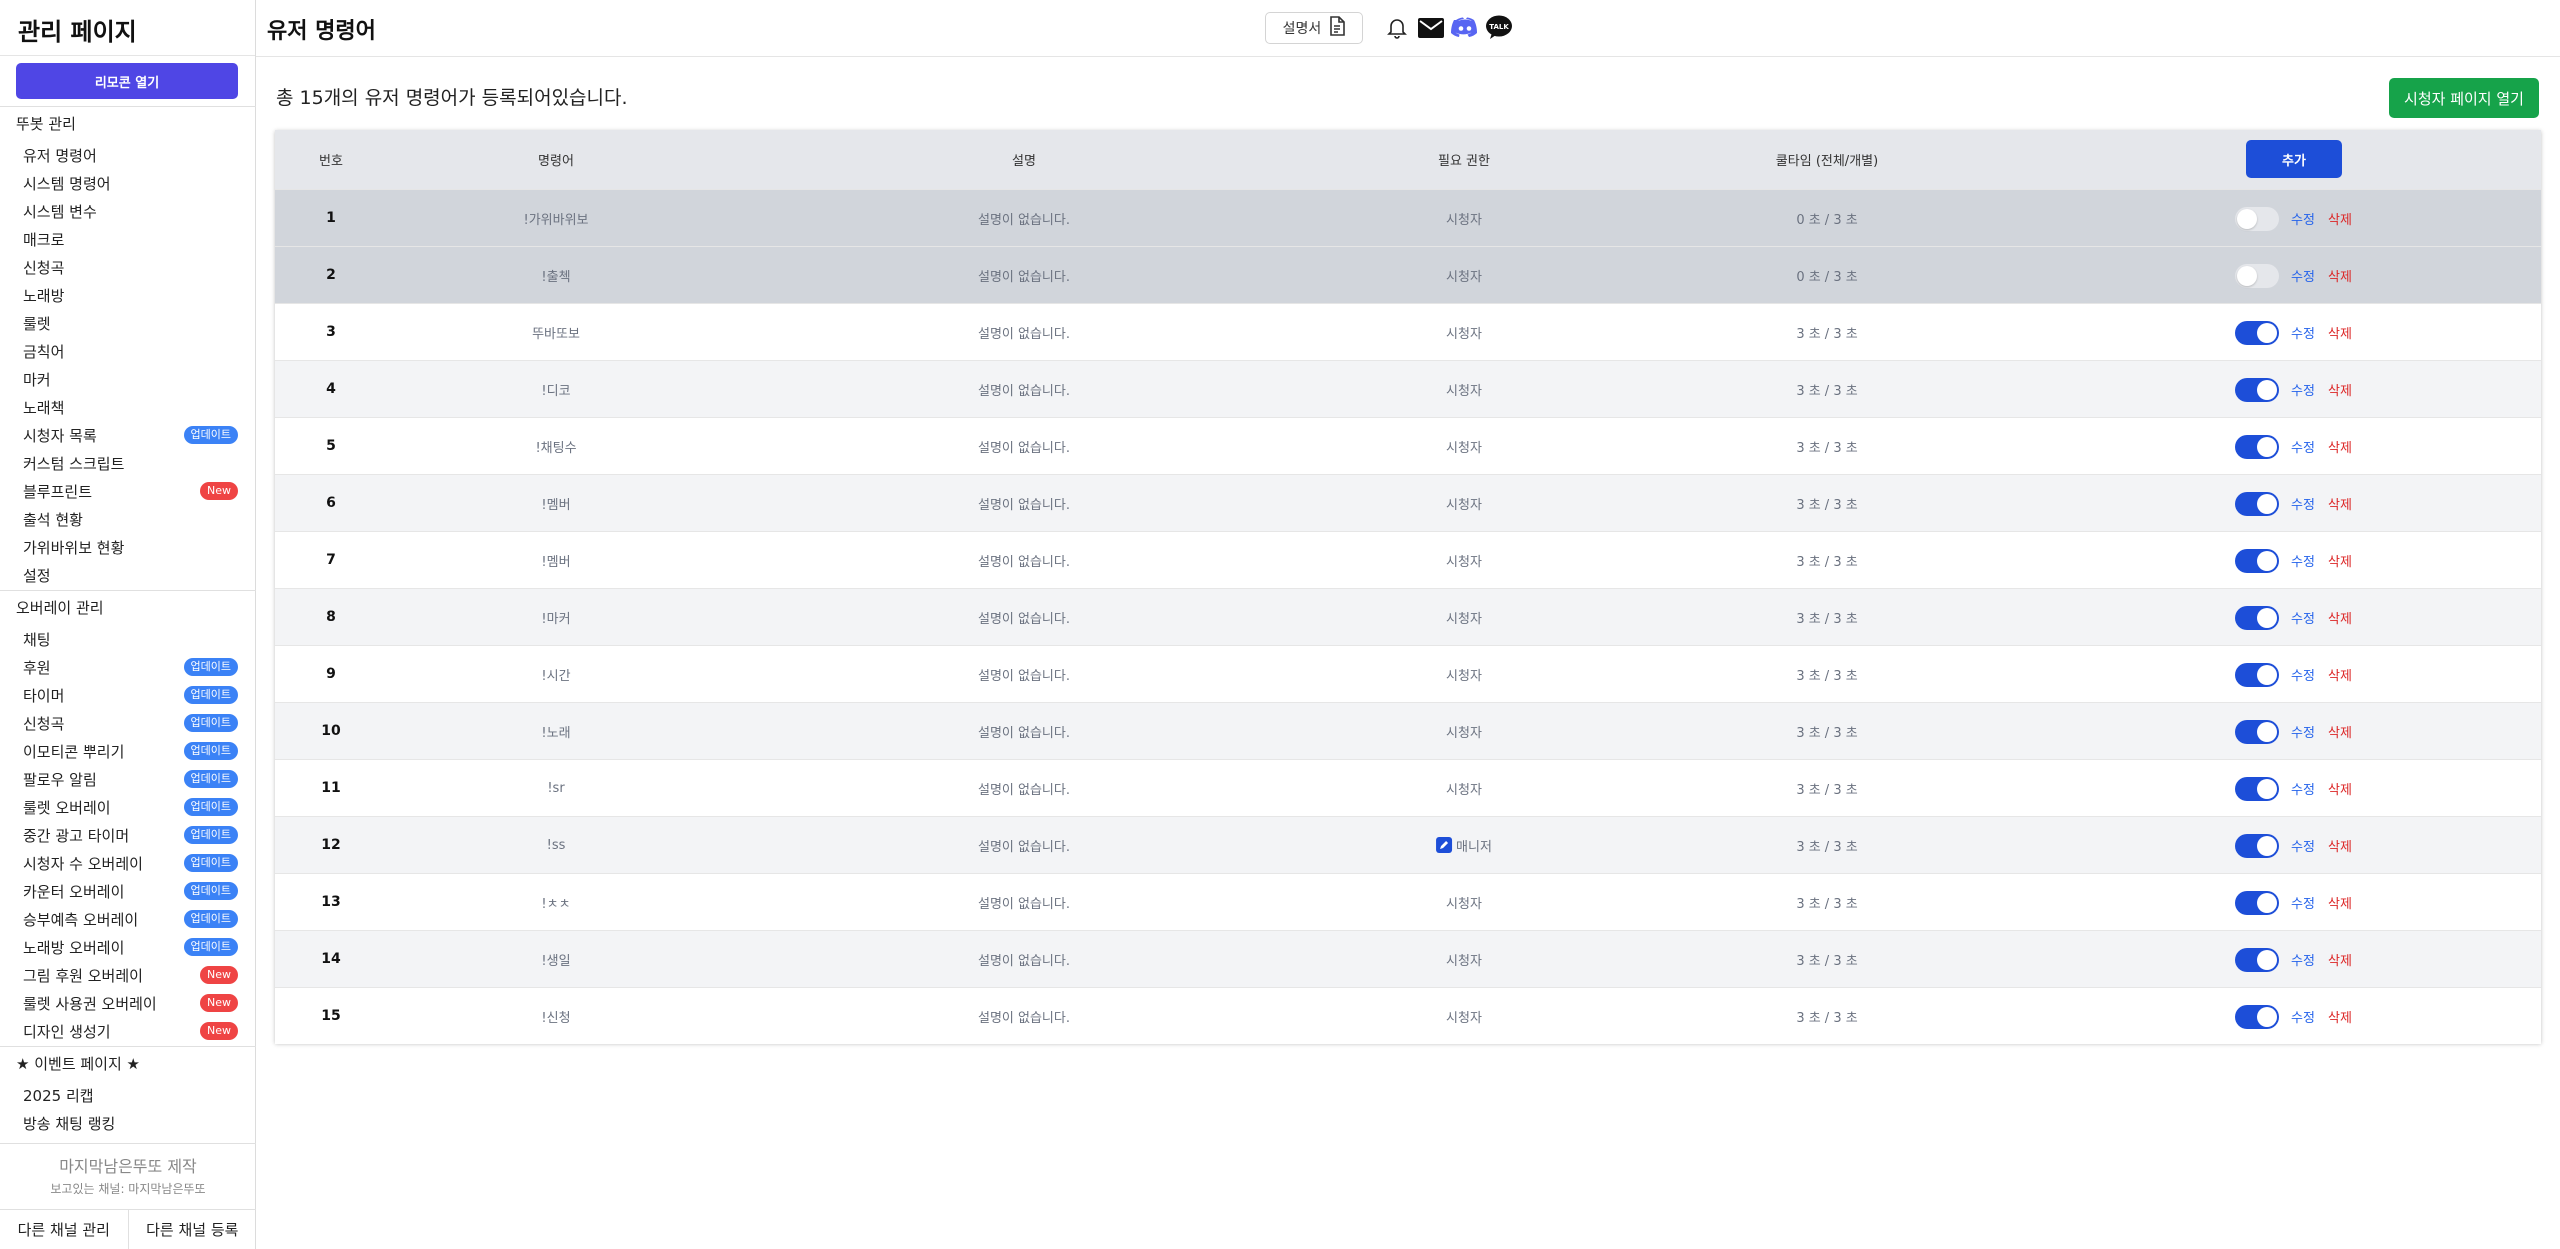 The image size is (2560, 1249). I want to click on sidebar-item-event-1: 방송 채팅 랭킹, so click(130, 1123).